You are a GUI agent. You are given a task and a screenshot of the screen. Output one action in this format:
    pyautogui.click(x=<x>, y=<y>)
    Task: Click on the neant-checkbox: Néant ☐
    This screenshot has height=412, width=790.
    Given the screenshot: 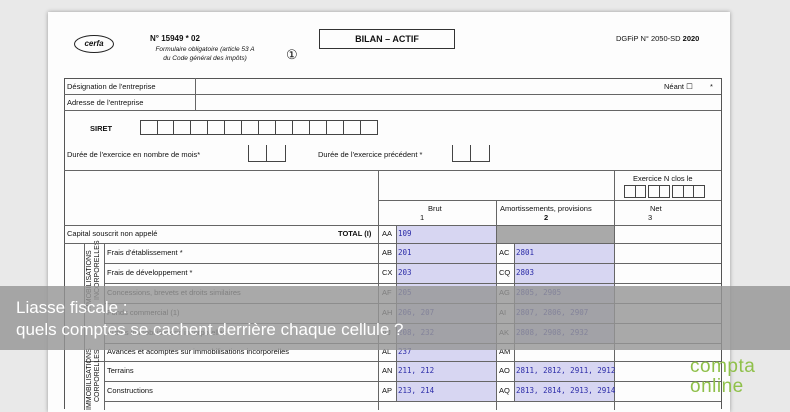 What is the action you would take?
    pyautogui.click(x=678, y=86)
    